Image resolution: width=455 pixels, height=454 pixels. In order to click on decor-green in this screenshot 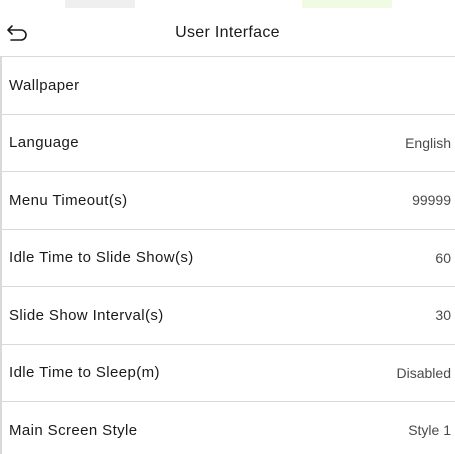, I will do `click(347, 4)`.